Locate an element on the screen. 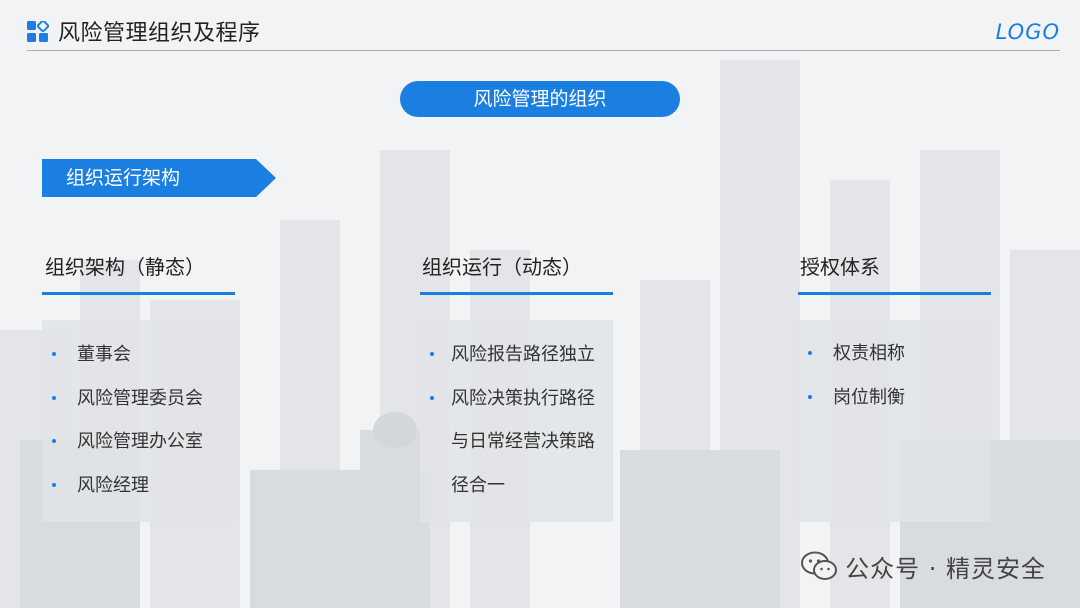  column-heading-structure: 组织架构（静态） is located at coordinates (125, 267).